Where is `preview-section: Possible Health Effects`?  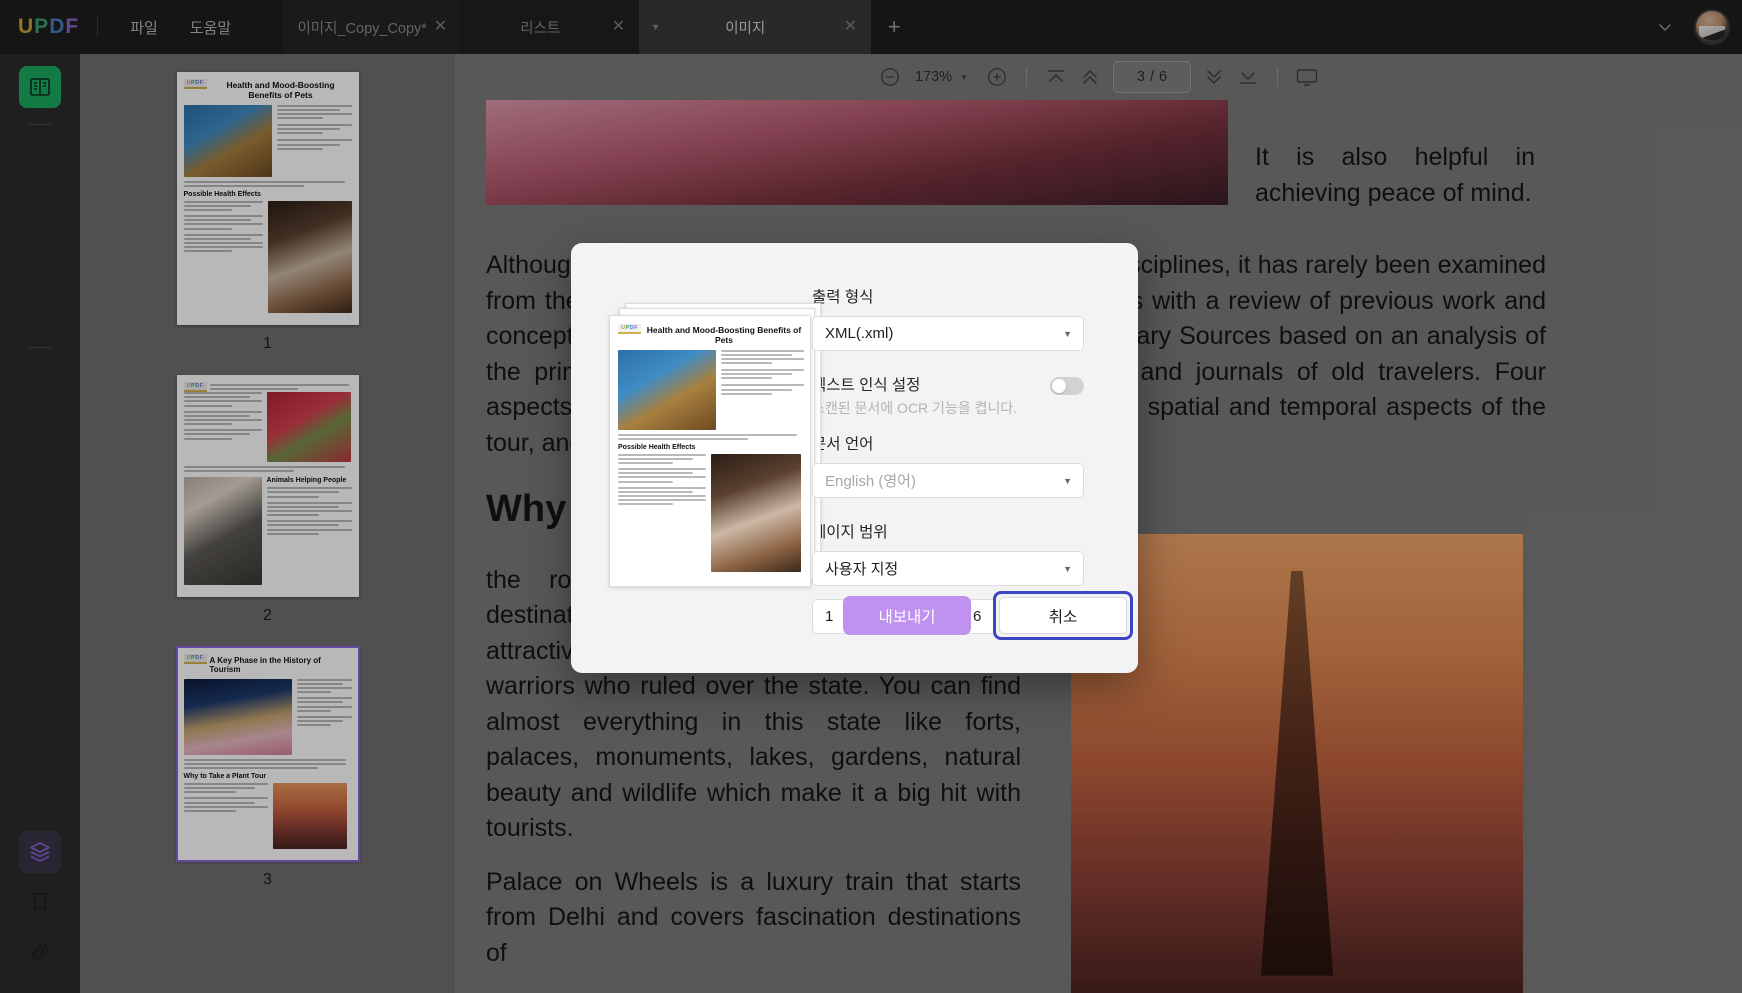
preview-section: Possible Health Effects is located at coordinates (657, 447).